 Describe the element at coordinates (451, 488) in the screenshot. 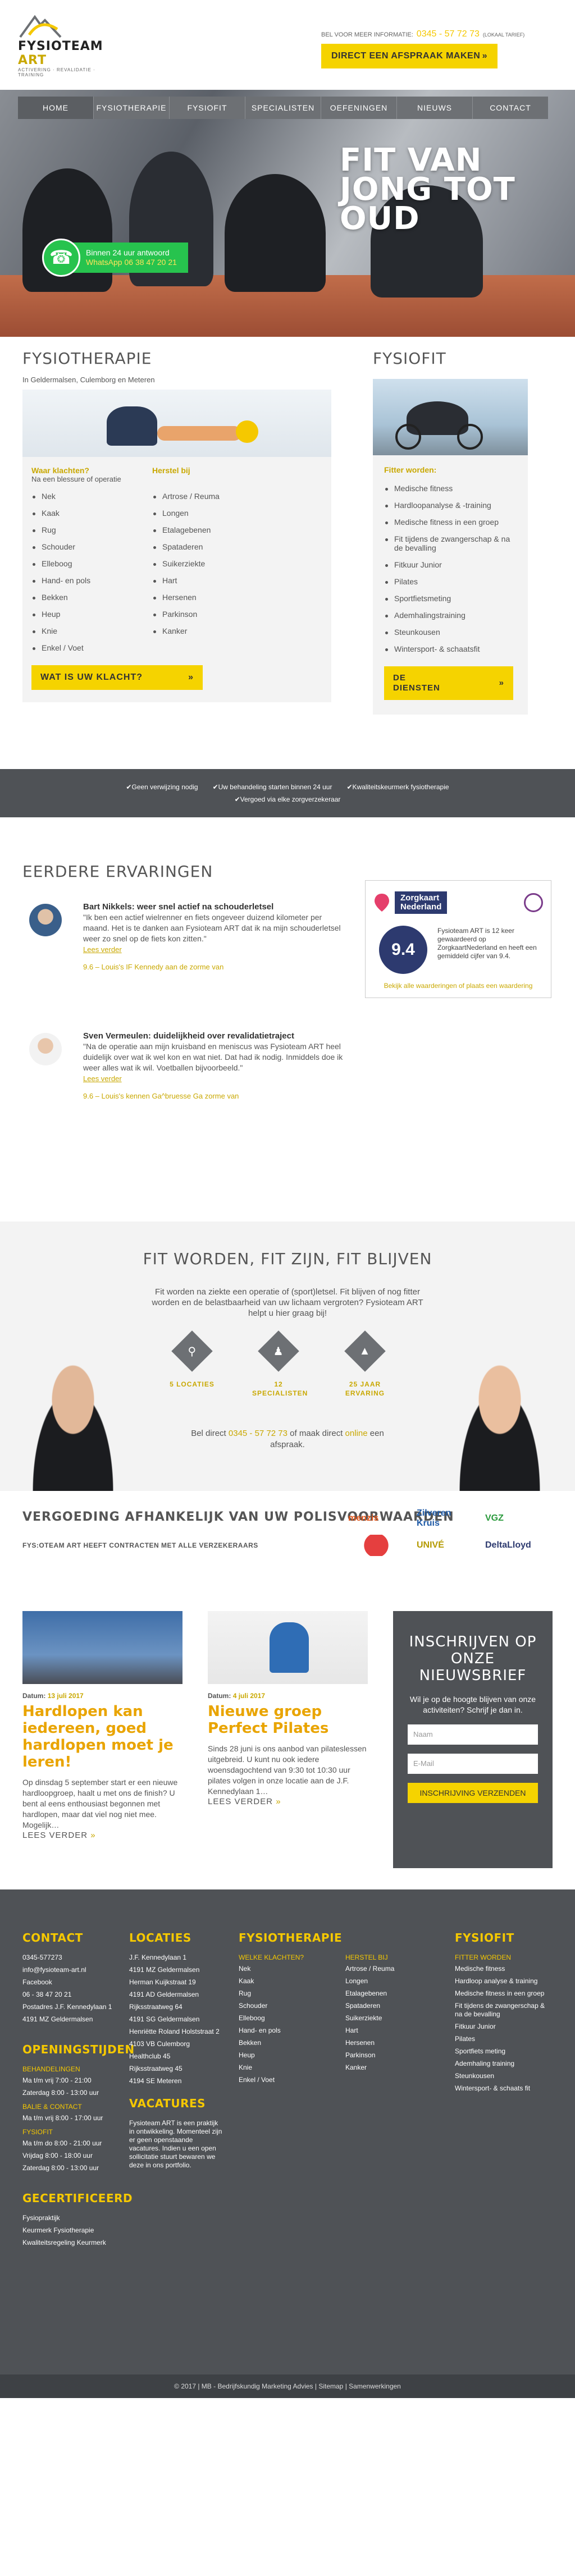

I see `list-item: Medische fitness` at that location.